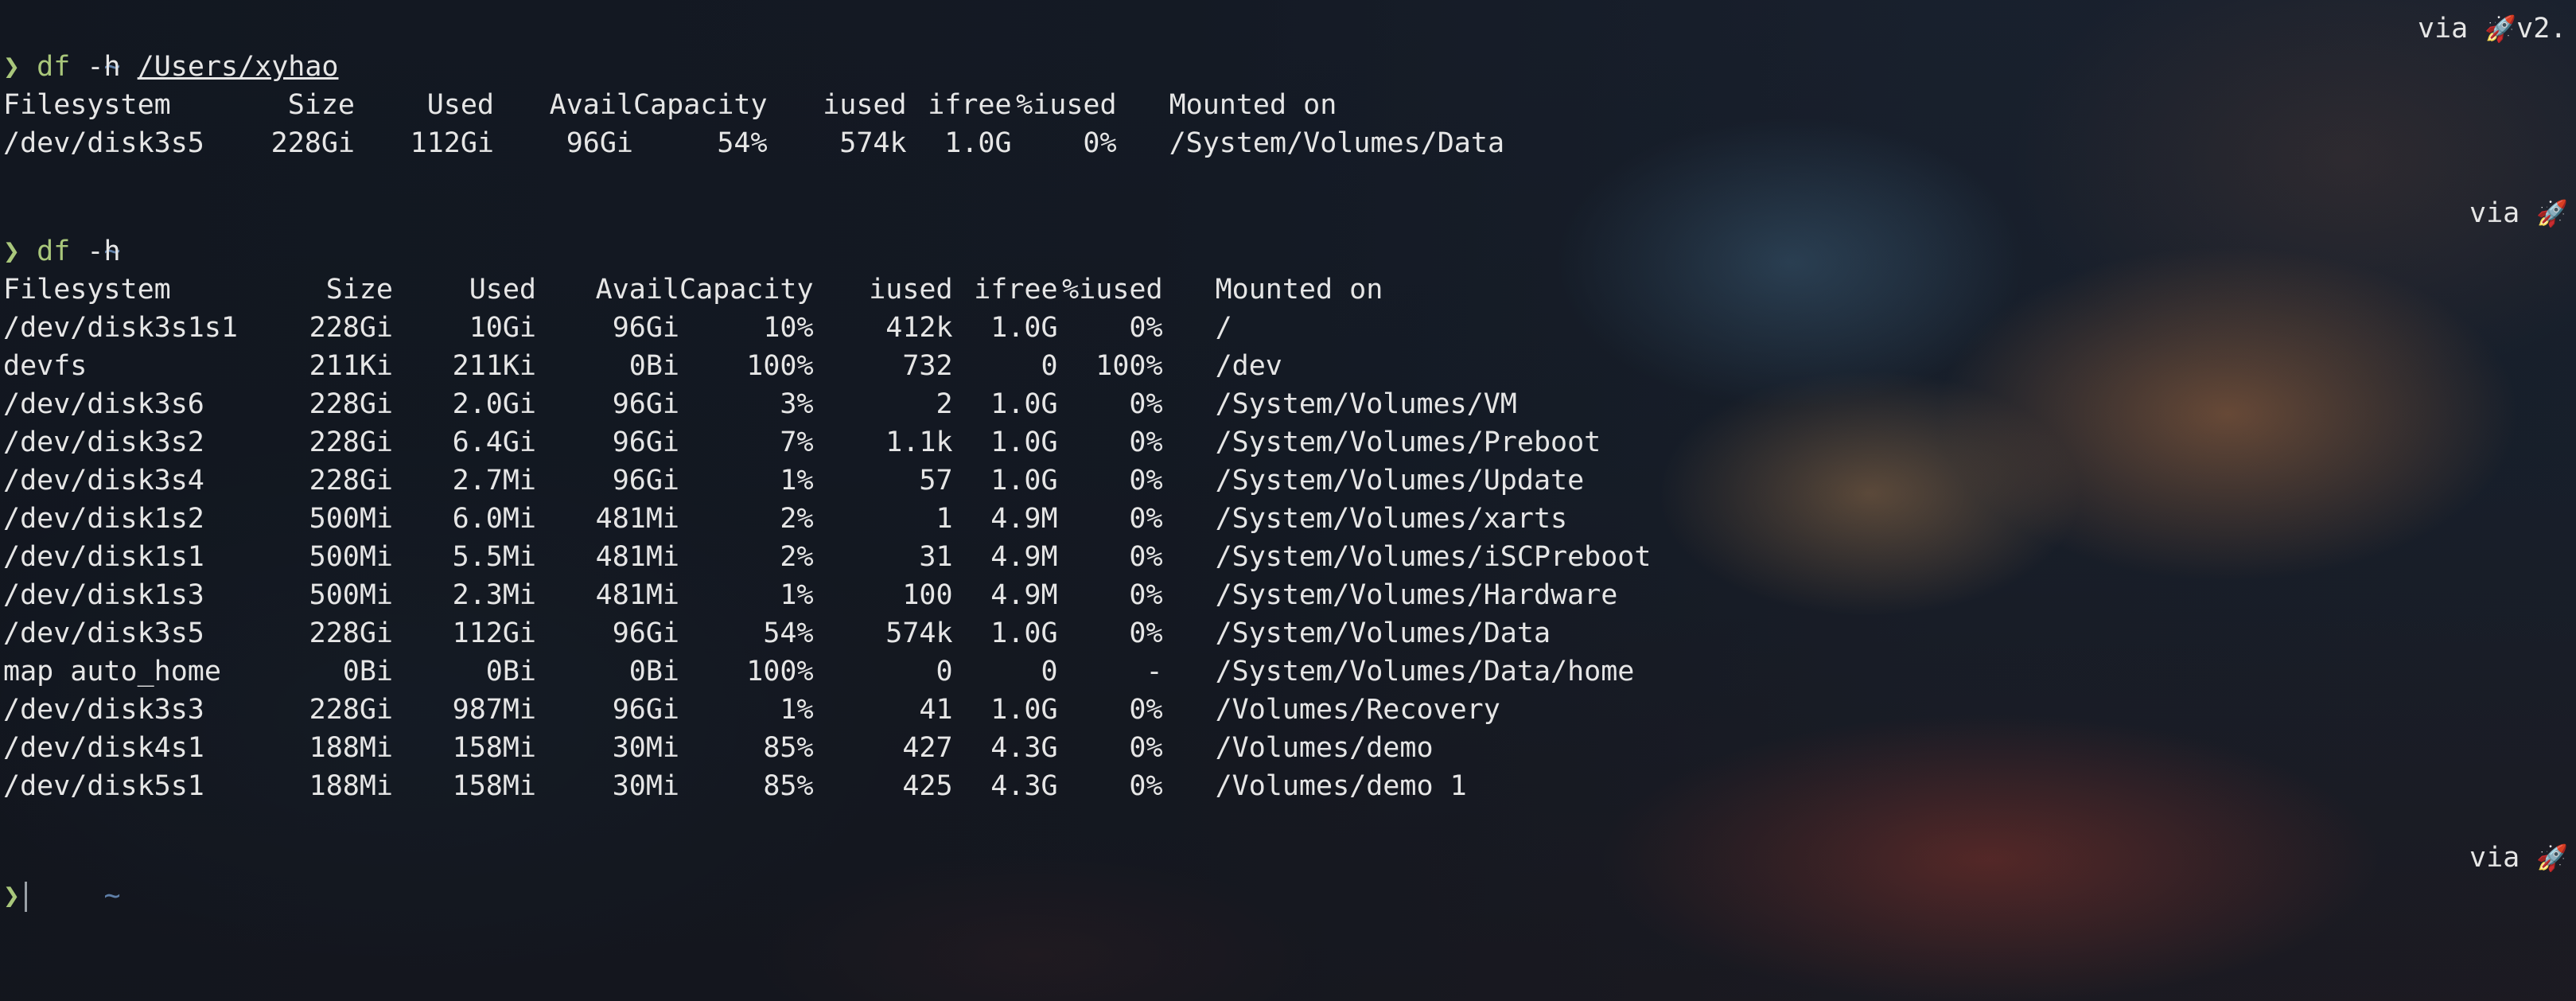 Image resolution: width=2576 pixels, height=1001 pixels. Describe the element at coordinates (1434, 557) in the screenshot. I see `table-cell: /System/Volumes/iSCPreboot` at that location.